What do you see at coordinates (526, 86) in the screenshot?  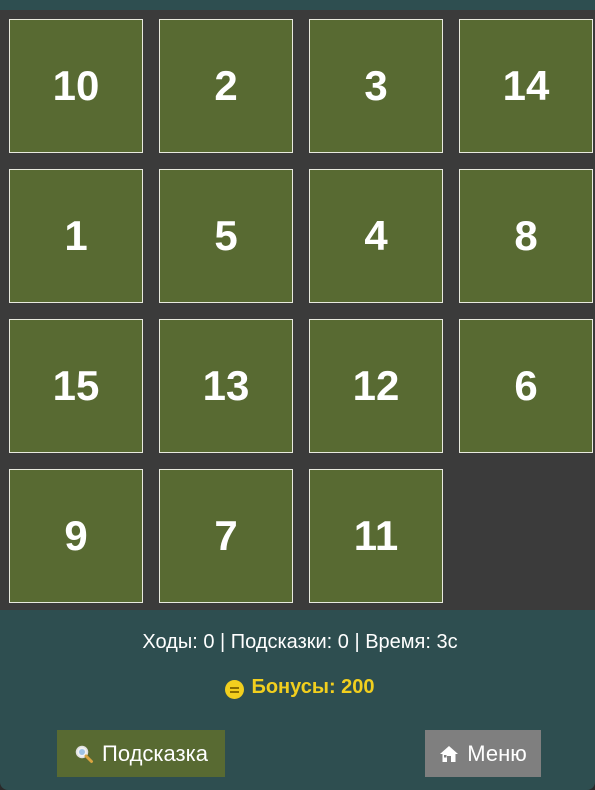 I see `puzzle-tile: 14` at bounding box center [526, 86].